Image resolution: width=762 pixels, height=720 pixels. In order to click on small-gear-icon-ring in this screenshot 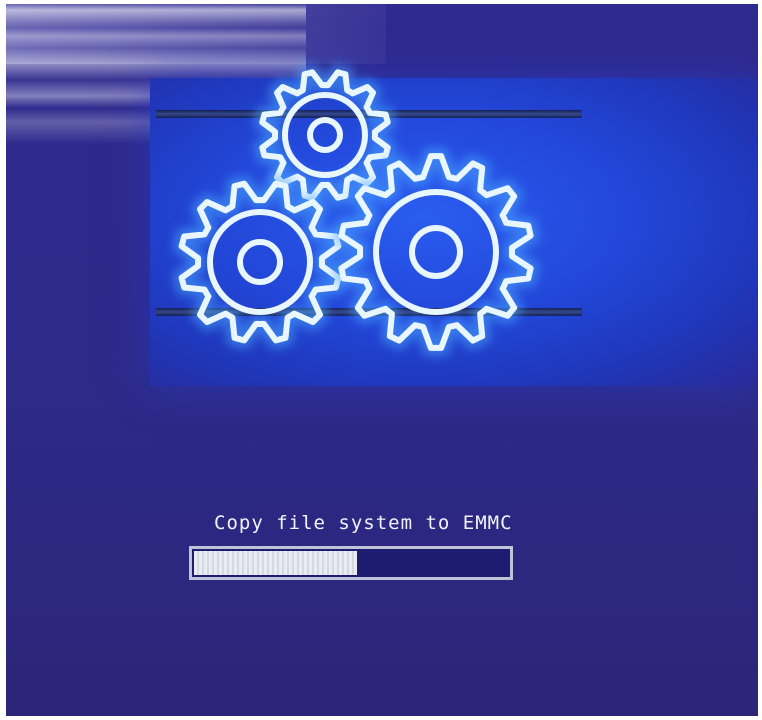, I will do `click(325, 135)`.